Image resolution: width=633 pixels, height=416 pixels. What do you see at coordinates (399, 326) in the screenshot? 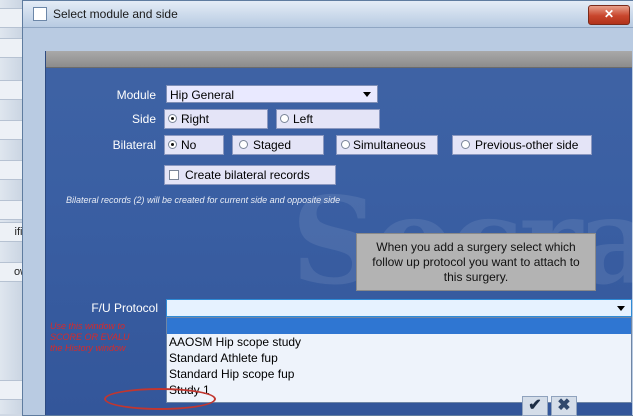
I see `dropdown-option-blank` at bounding box center [399, 326].